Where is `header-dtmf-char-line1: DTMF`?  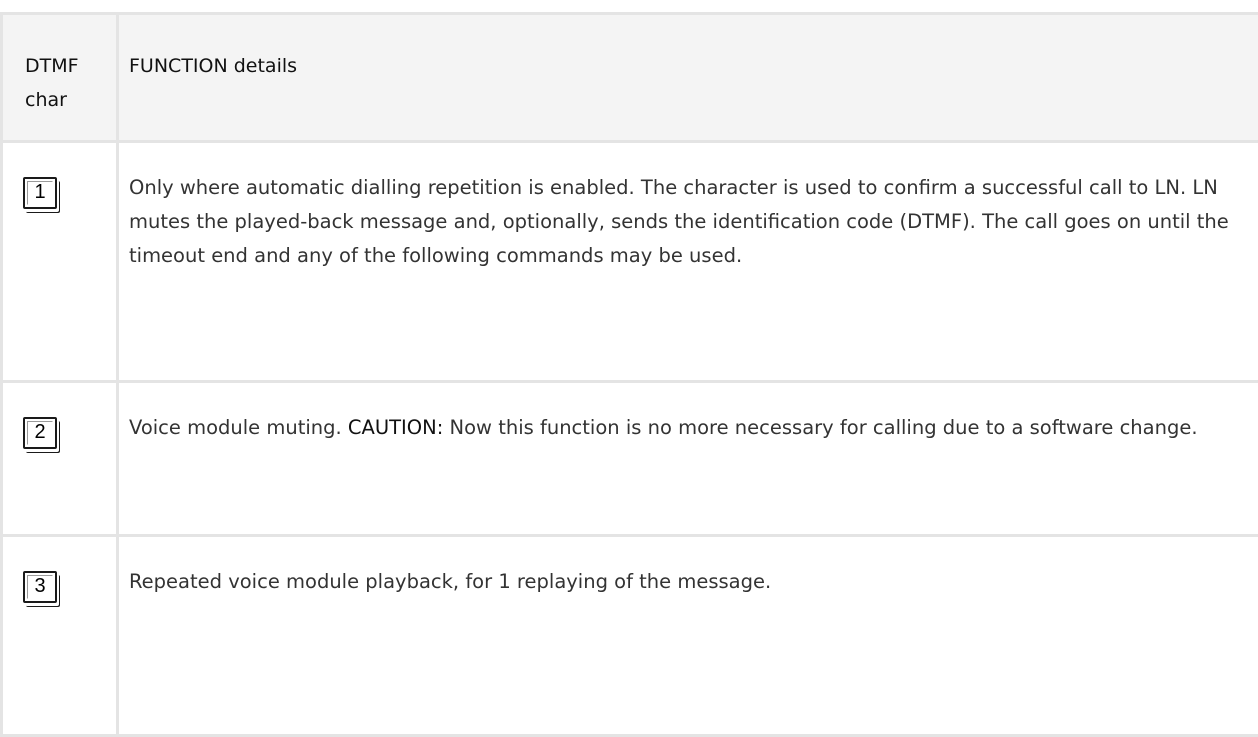
header-dtmf-char-line1: DTMF is located at coordinates (70, 66).